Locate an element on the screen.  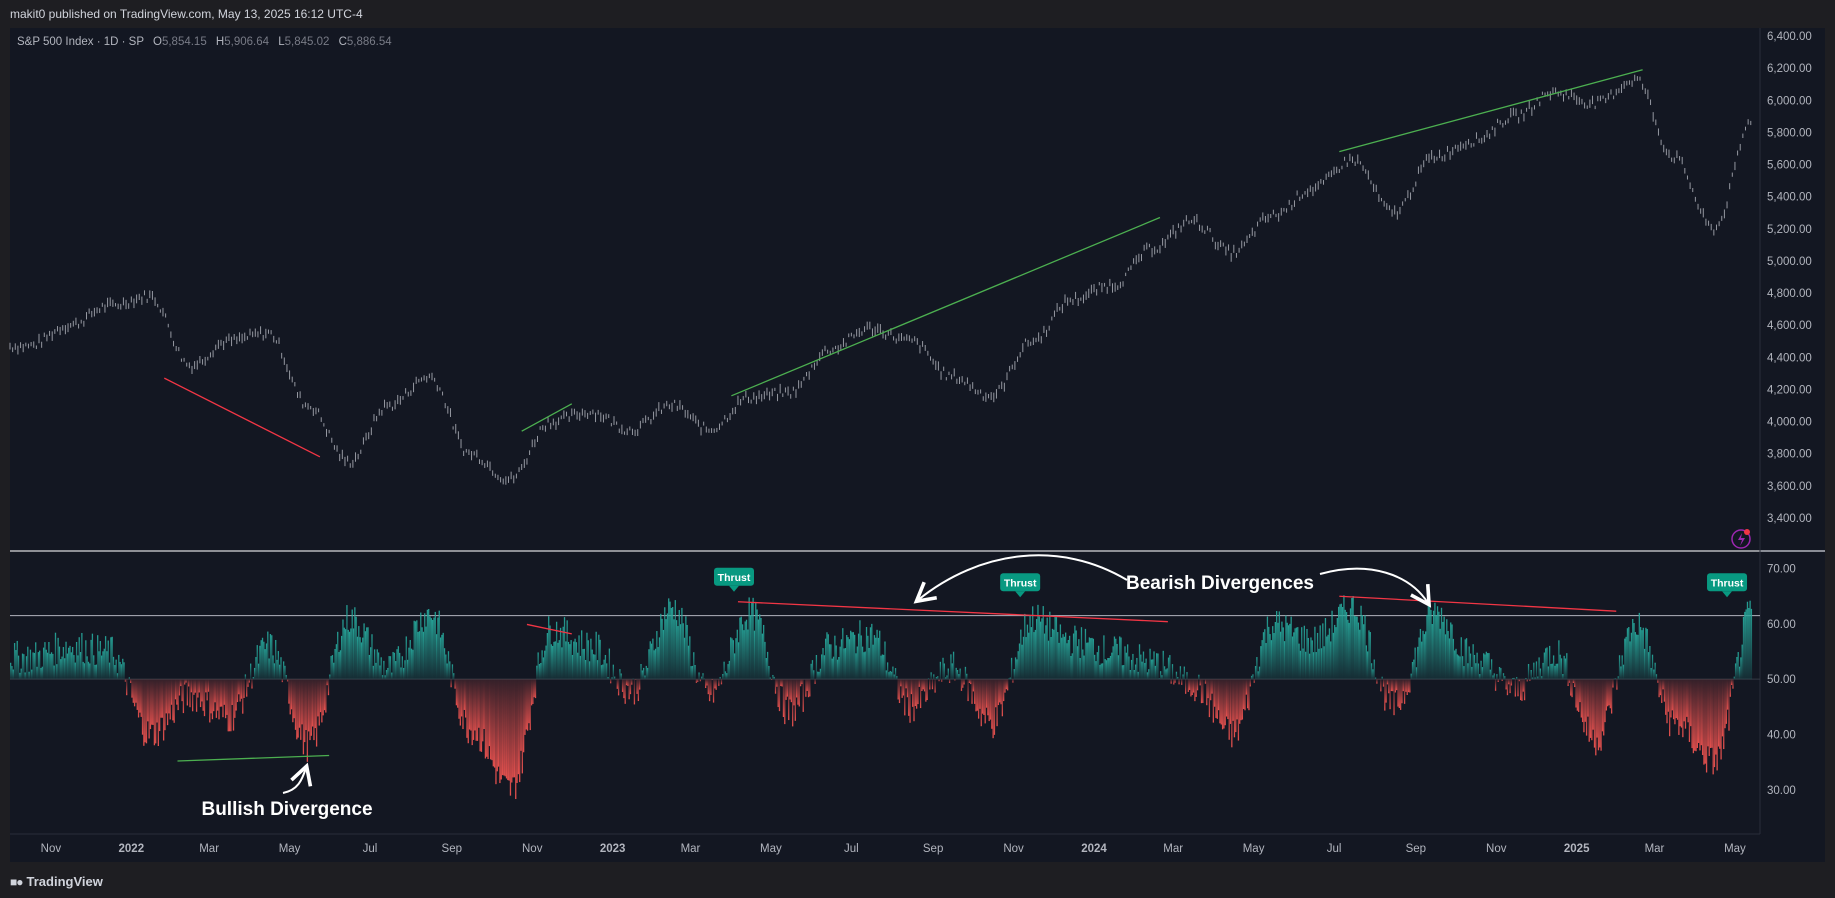
price-axis-tick: 6,200.00 is located at coordinates (1789, 69).